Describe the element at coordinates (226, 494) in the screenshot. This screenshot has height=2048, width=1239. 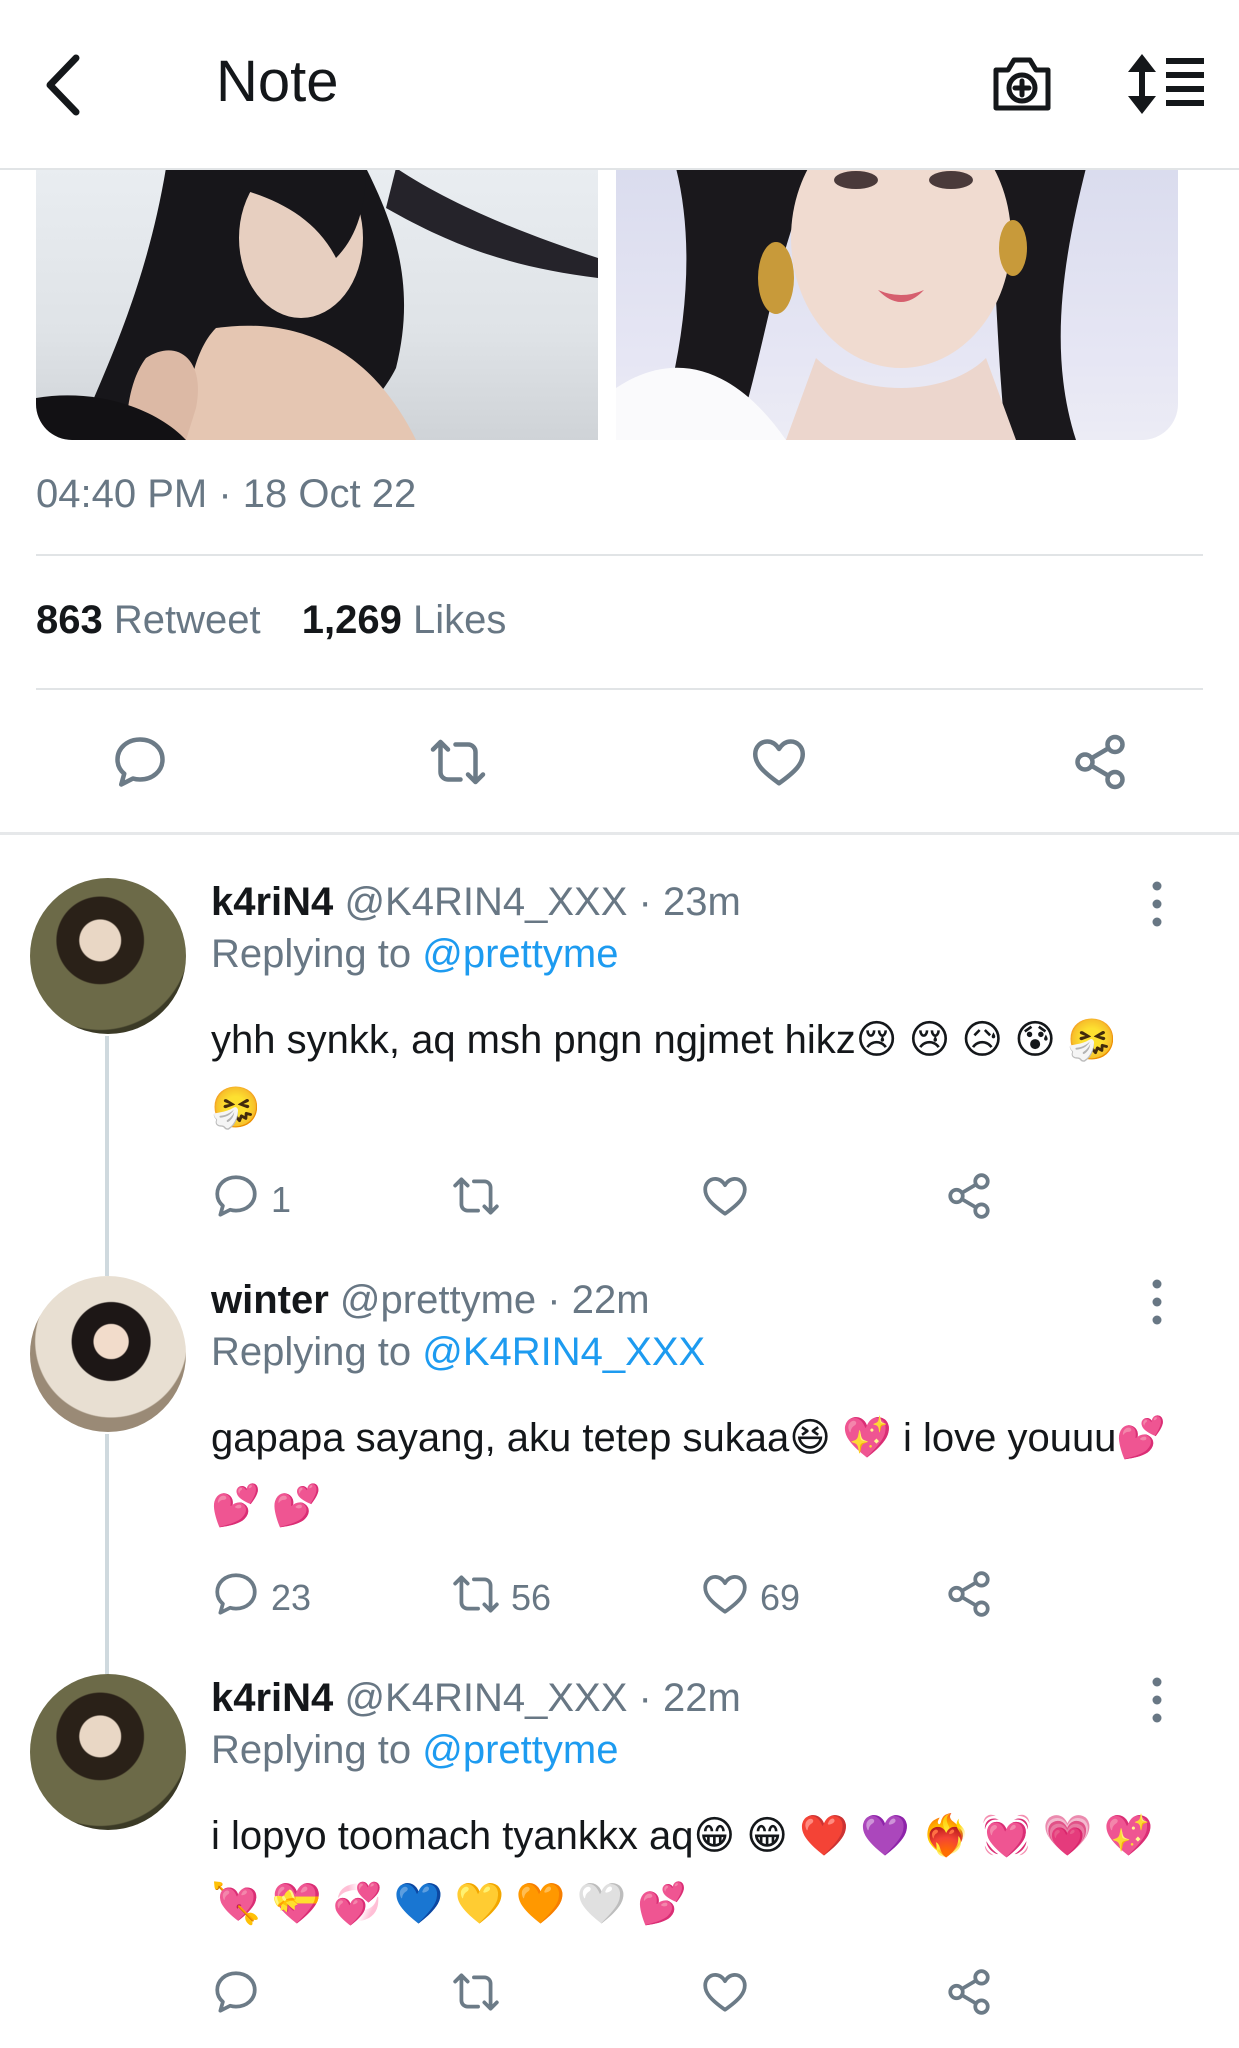
I see `tweet-timestamp: 04:40 PM · 18 Oct 22` at that location.